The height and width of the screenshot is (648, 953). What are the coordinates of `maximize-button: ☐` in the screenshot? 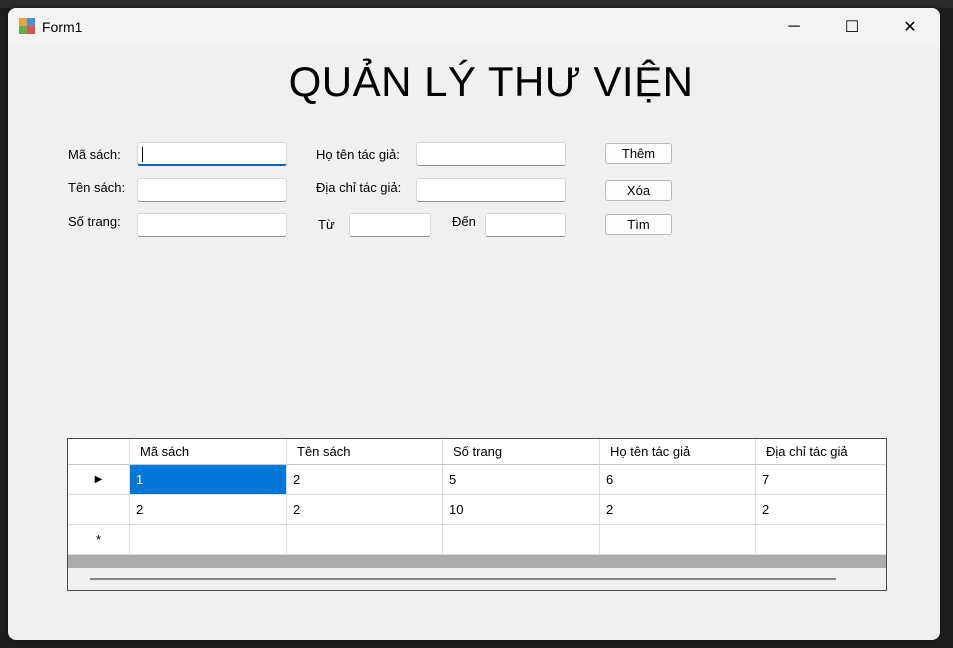 It's located at (852, 27).